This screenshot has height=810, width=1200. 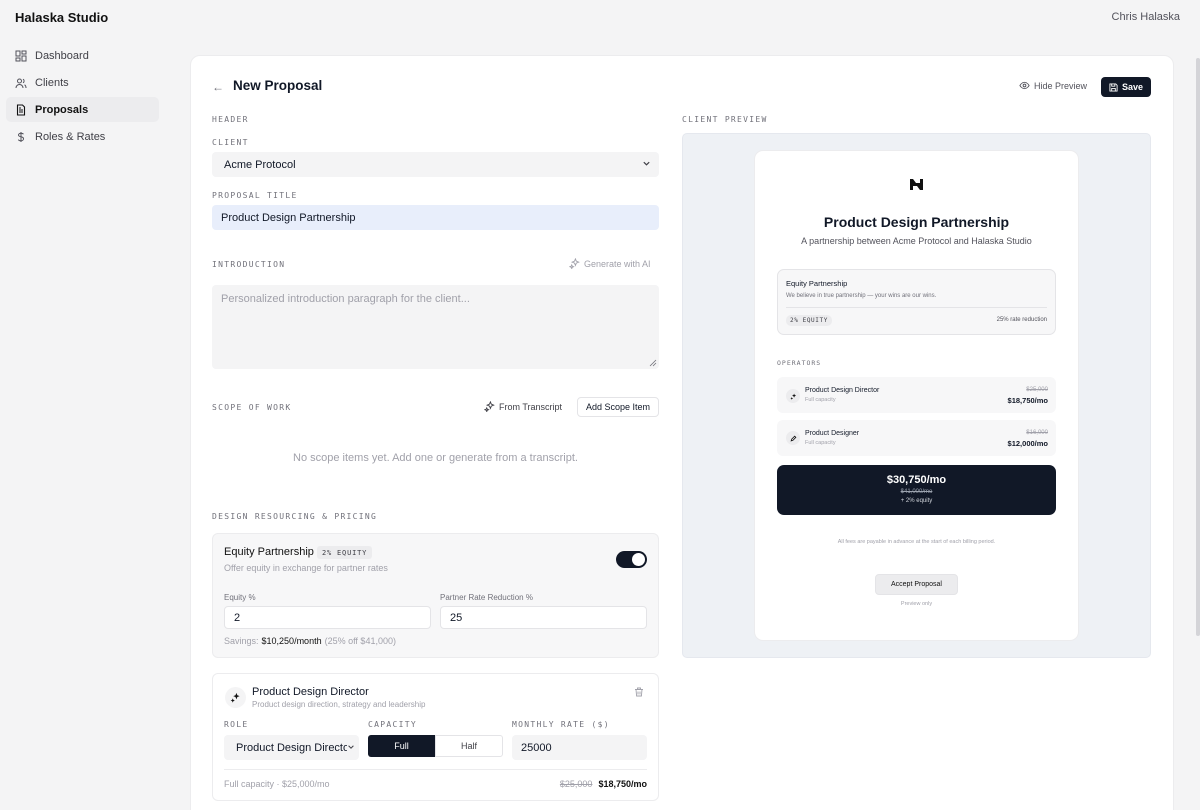 What do you see at coordinates (725, 119) in the screenshot?
I see `client-preview-label: CLIENT PREVIEW` at bounding box center [725, 119].